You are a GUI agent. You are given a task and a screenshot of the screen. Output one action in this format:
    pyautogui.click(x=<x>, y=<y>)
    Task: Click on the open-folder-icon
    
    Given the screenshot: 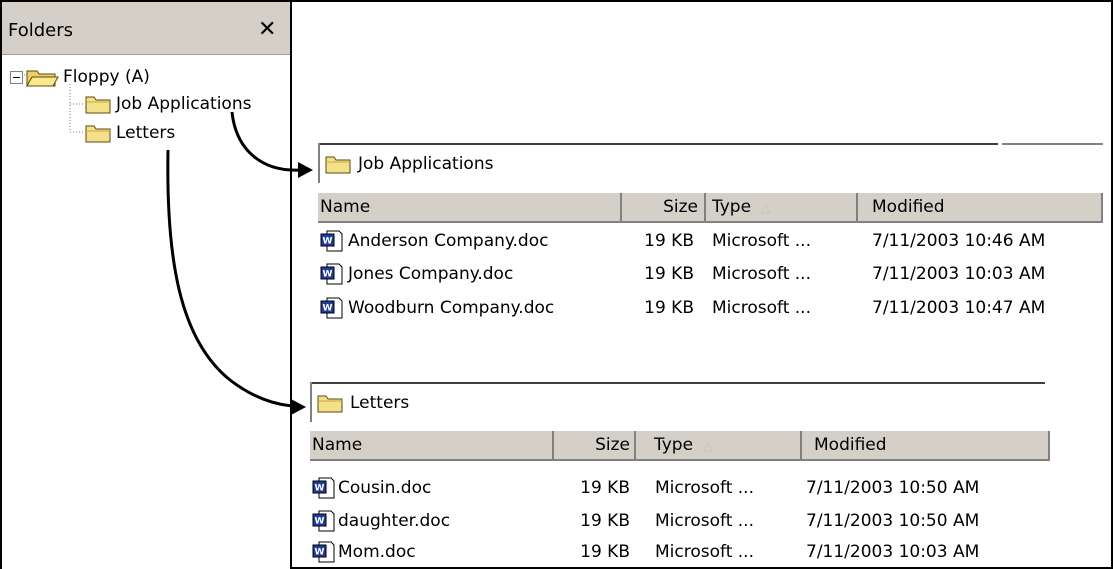 What is the action you would take?
    pyautogui.click(x=42, y=78)
    